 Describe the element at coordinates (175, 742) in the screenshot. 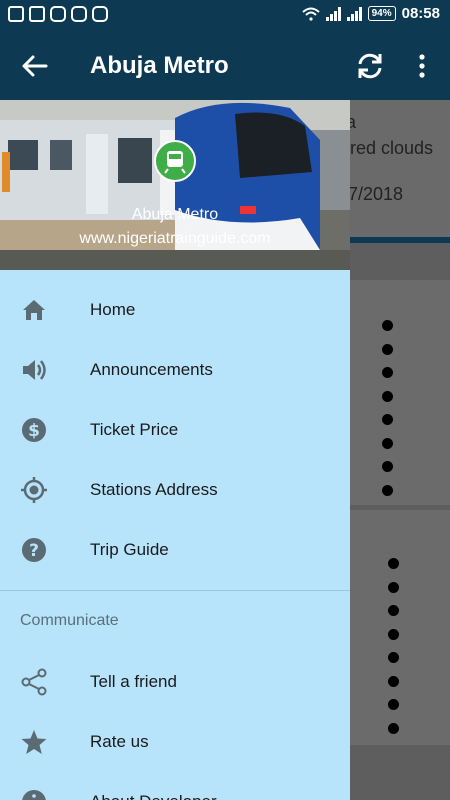

I see `drawer-item-rate-us: Rate us` at that location.